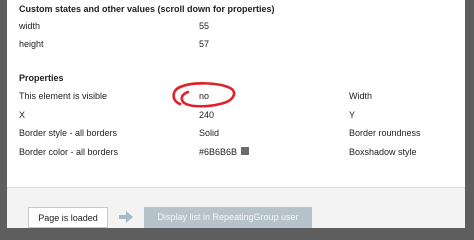 This screenshot has width=474, height=240. Describe the element at coordinates (68, 133) in the screenshot. I see `border-style-label: Border style - all borders` at that location.